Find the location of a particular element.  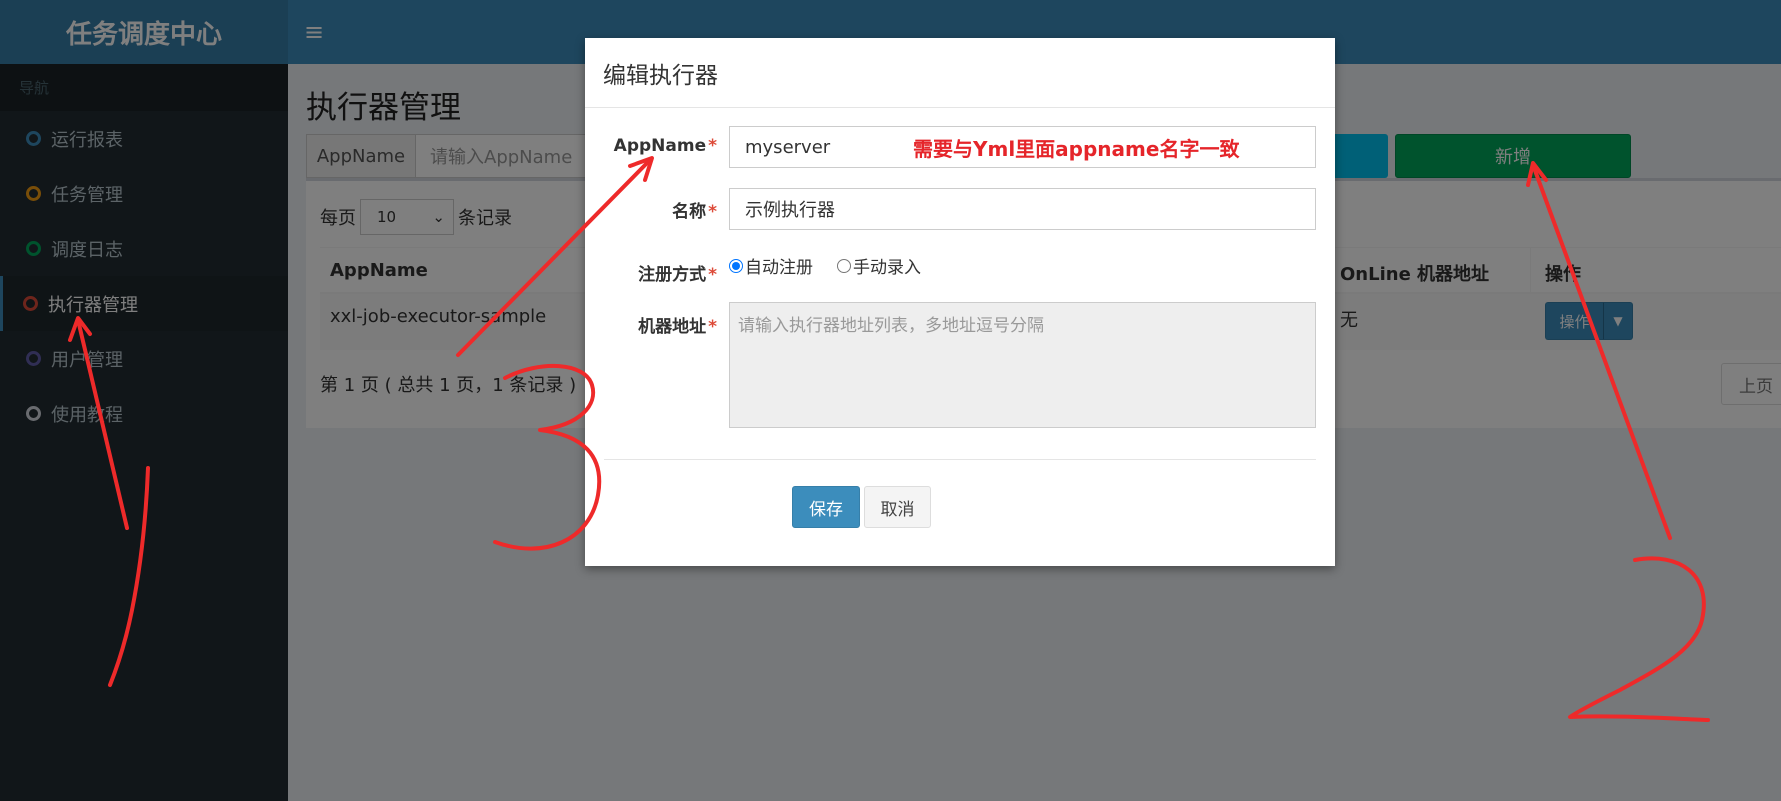

annotation-note: 需要与Yml里面appname名字一致 is located at coordinates (1076, 149).